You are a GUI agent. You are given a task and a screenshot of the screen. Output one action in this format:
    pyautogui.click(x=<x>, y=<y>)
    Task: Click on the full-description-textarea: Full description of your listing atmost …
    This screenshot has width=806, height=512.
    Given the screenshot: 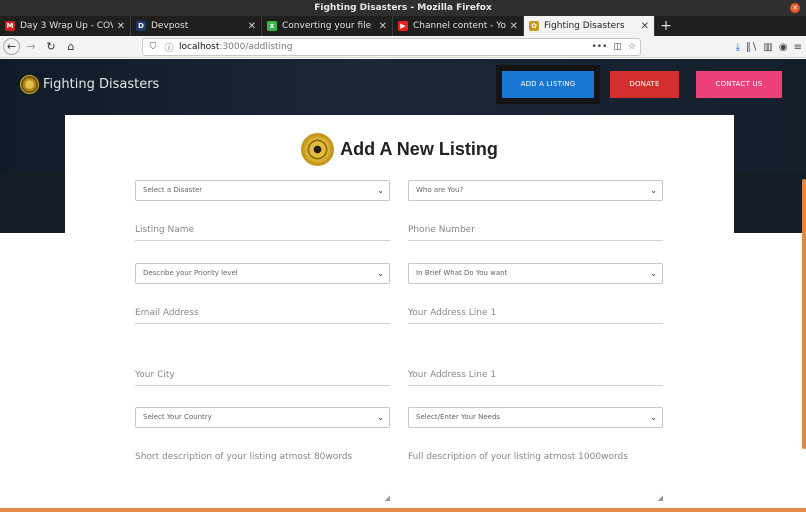 What is the action you would take?
    pyautogui.click(x=535, y=477)
    